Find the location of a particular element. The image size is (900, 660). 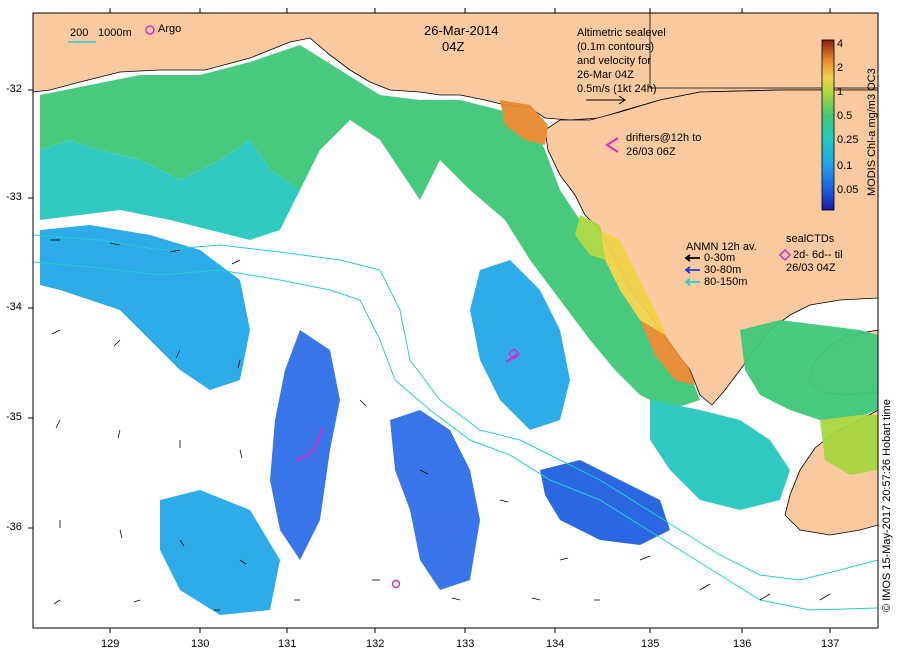

lat-tick: -33 is located at coordinates (14, 197).